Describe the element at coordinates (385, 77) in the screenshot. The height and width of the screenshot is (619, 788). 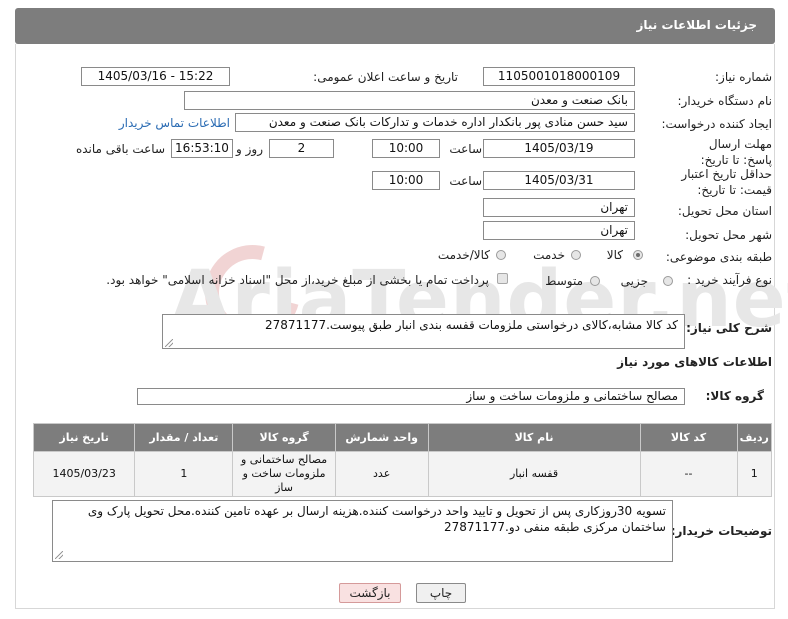
I see `announce-datetime-label: تاریخ و ساعت اعلان عمومی:` at that location.